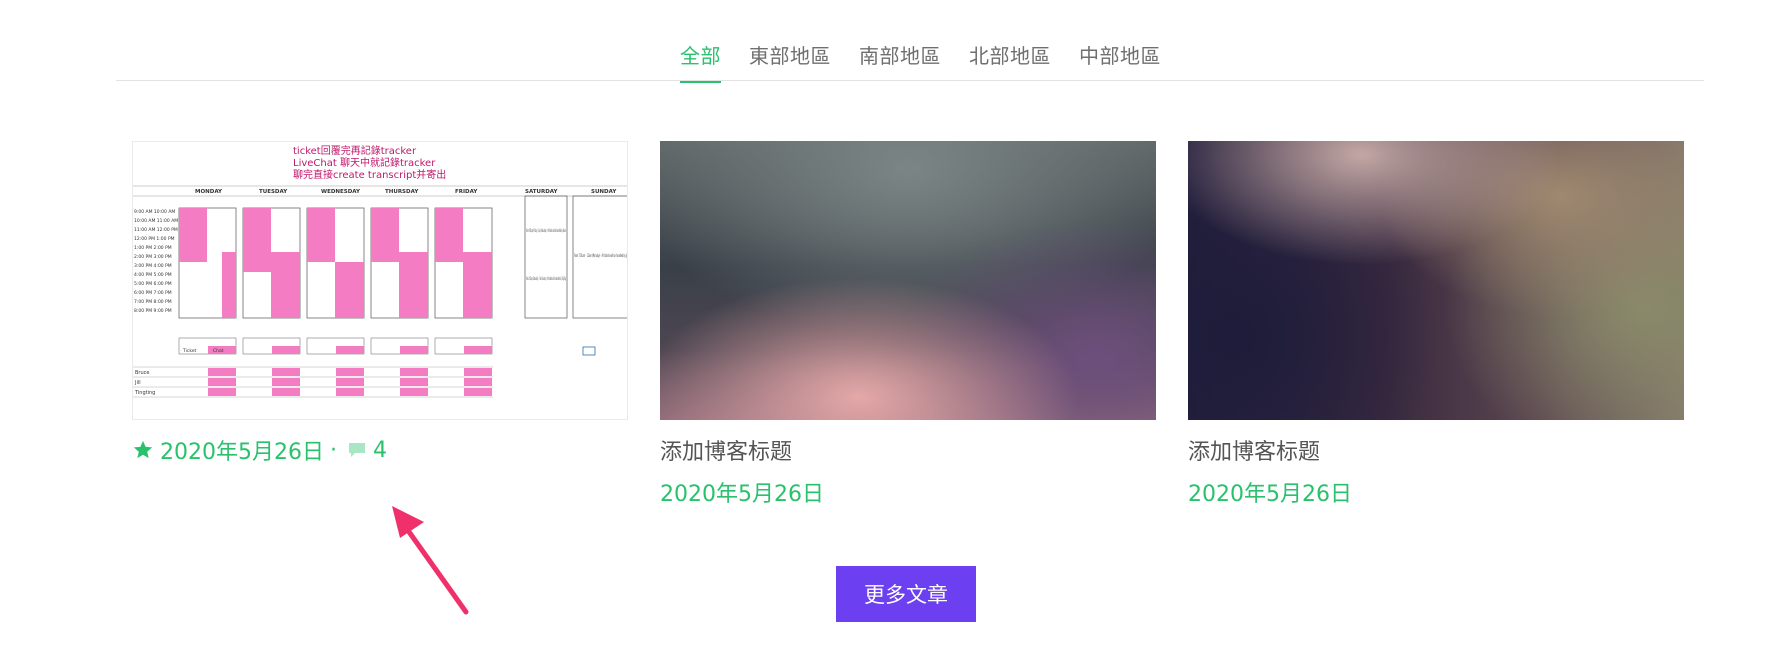  Describe the element at coordinates (142, 373) in the screenshot. I see `person-bruce: Bruce` at that location.